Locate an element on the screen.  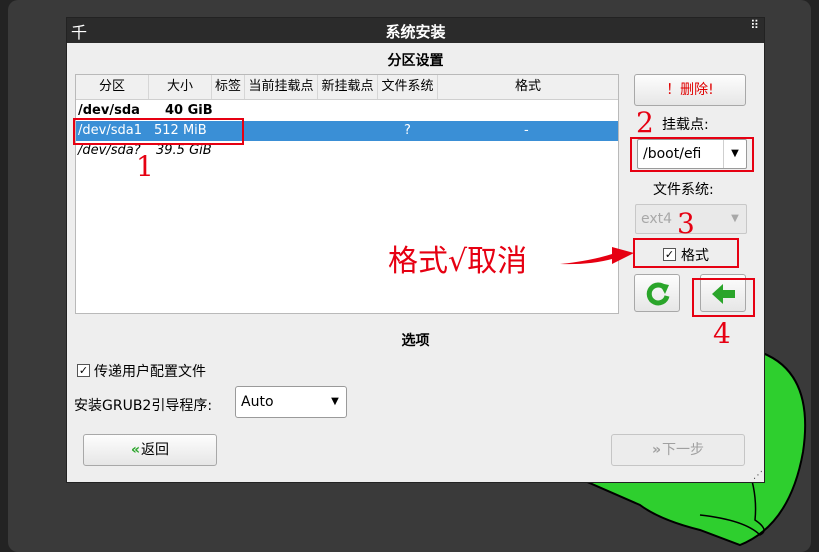
delete-button: ！删除! is located at coordinates (690, 90).